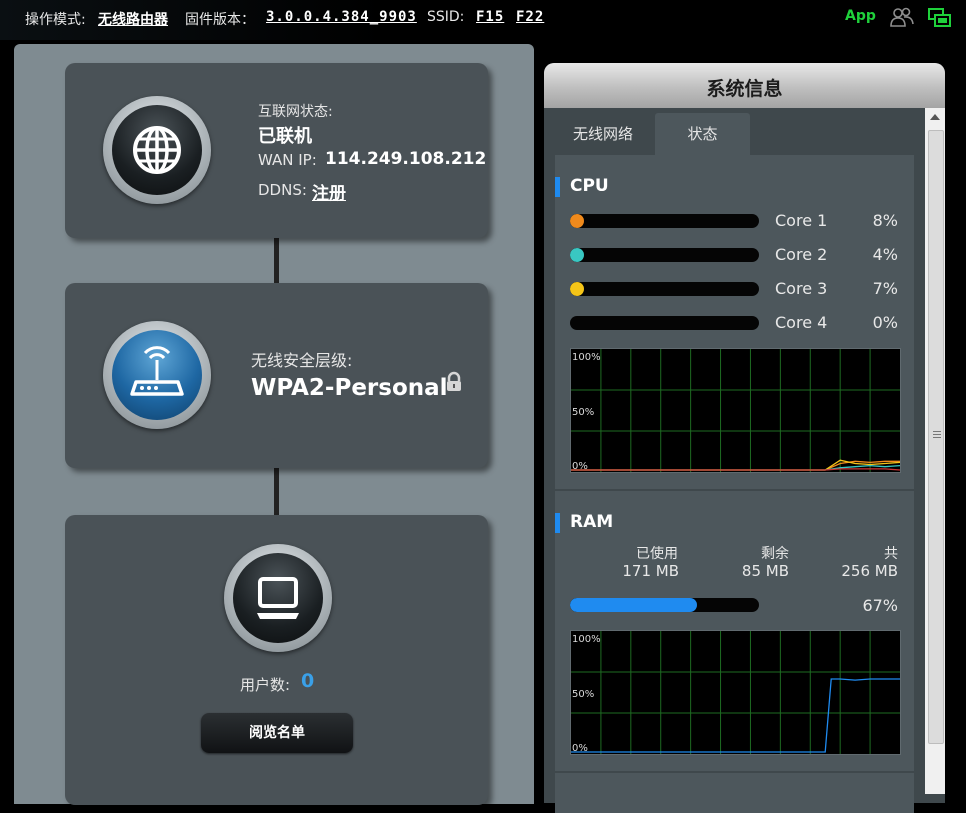 This screenshot has width=966, height=813. Describe the element at coordinates (582, 186) in the screenshot. I see `cpu-title: CPU` at that location.